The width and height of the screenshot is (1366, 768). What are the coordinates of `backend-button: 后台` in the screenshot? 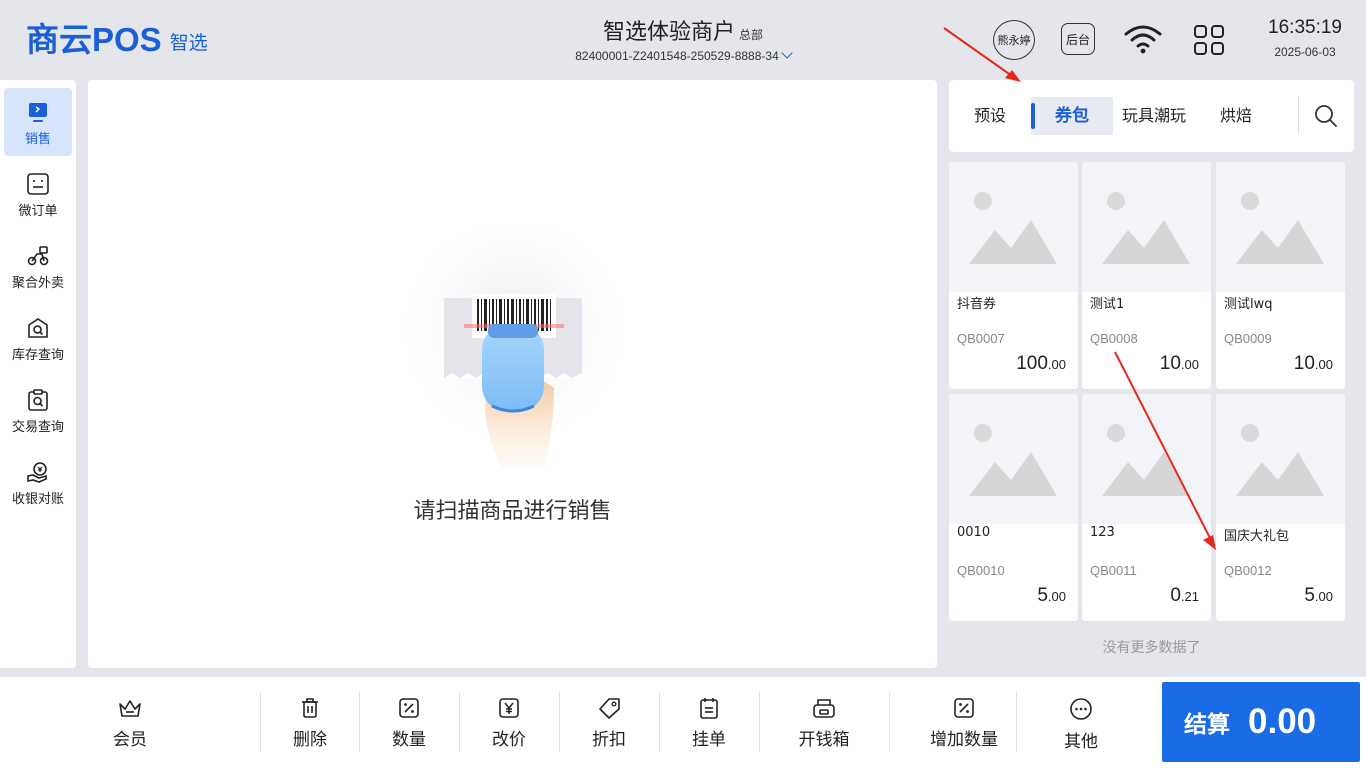 It's located at (1078, 39).